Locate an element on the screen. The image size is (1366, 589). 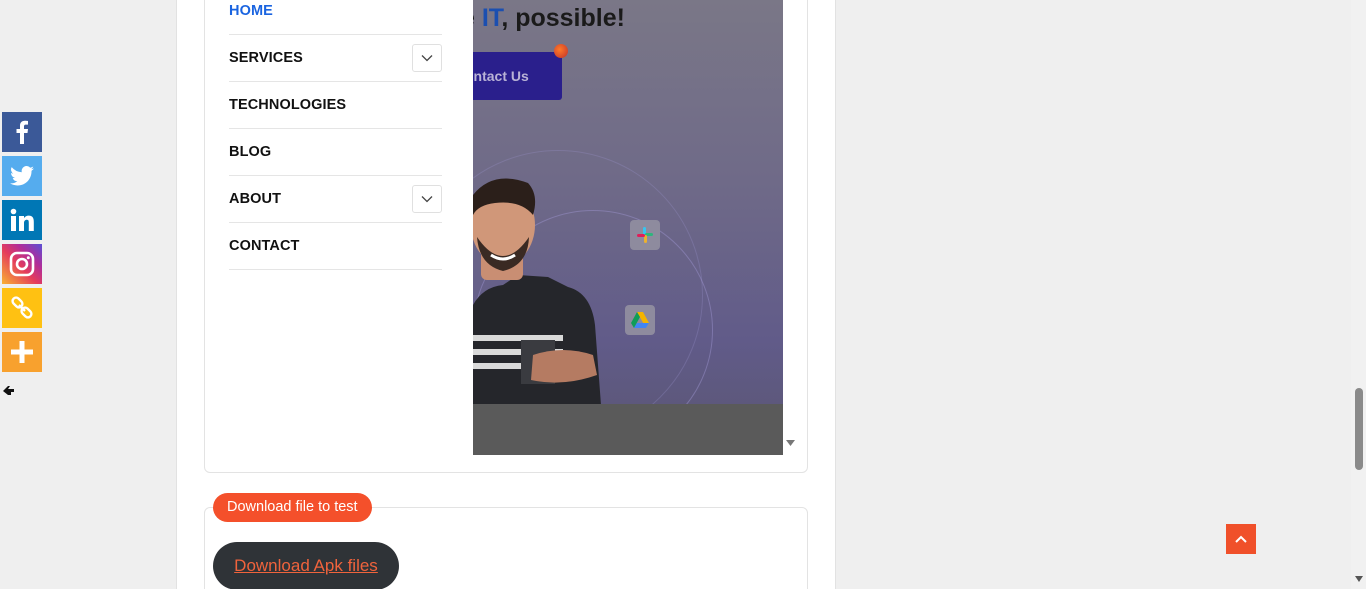
hand-point-left-icon is located at coordinates (9, 391).